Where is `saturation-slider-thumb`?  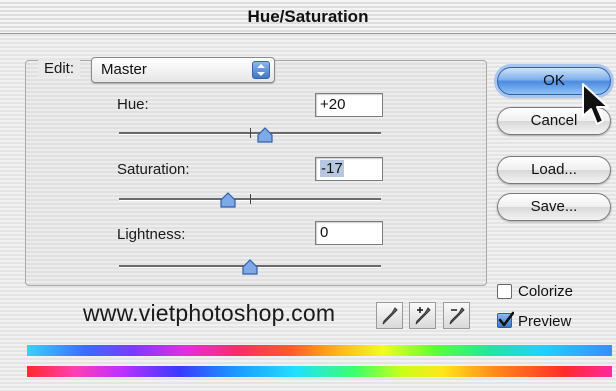
saturation-slider-thumb is located at coordinates (228, 200).